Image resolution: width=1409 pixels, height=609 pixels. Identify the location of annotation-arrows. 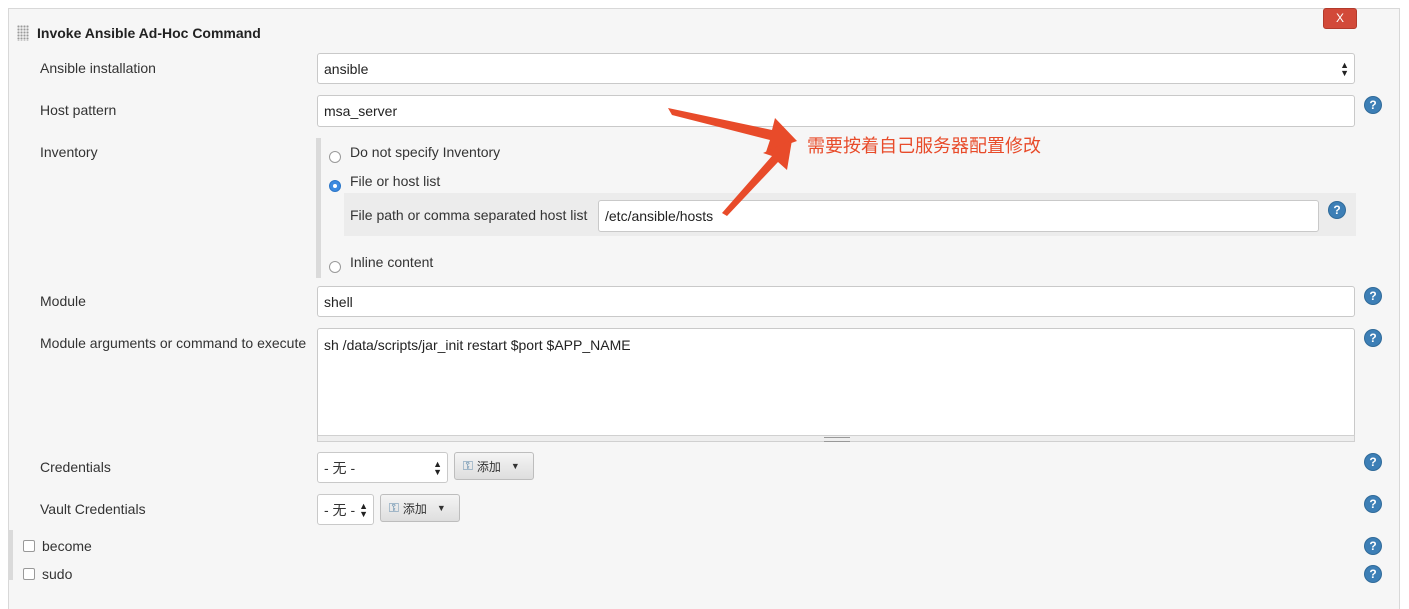
(732, 162).